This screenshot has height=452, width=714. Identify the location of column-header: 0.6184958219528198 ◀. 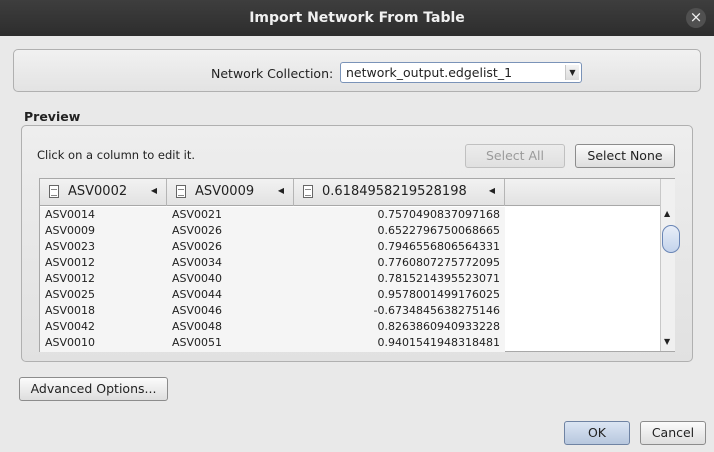
(399, 192).